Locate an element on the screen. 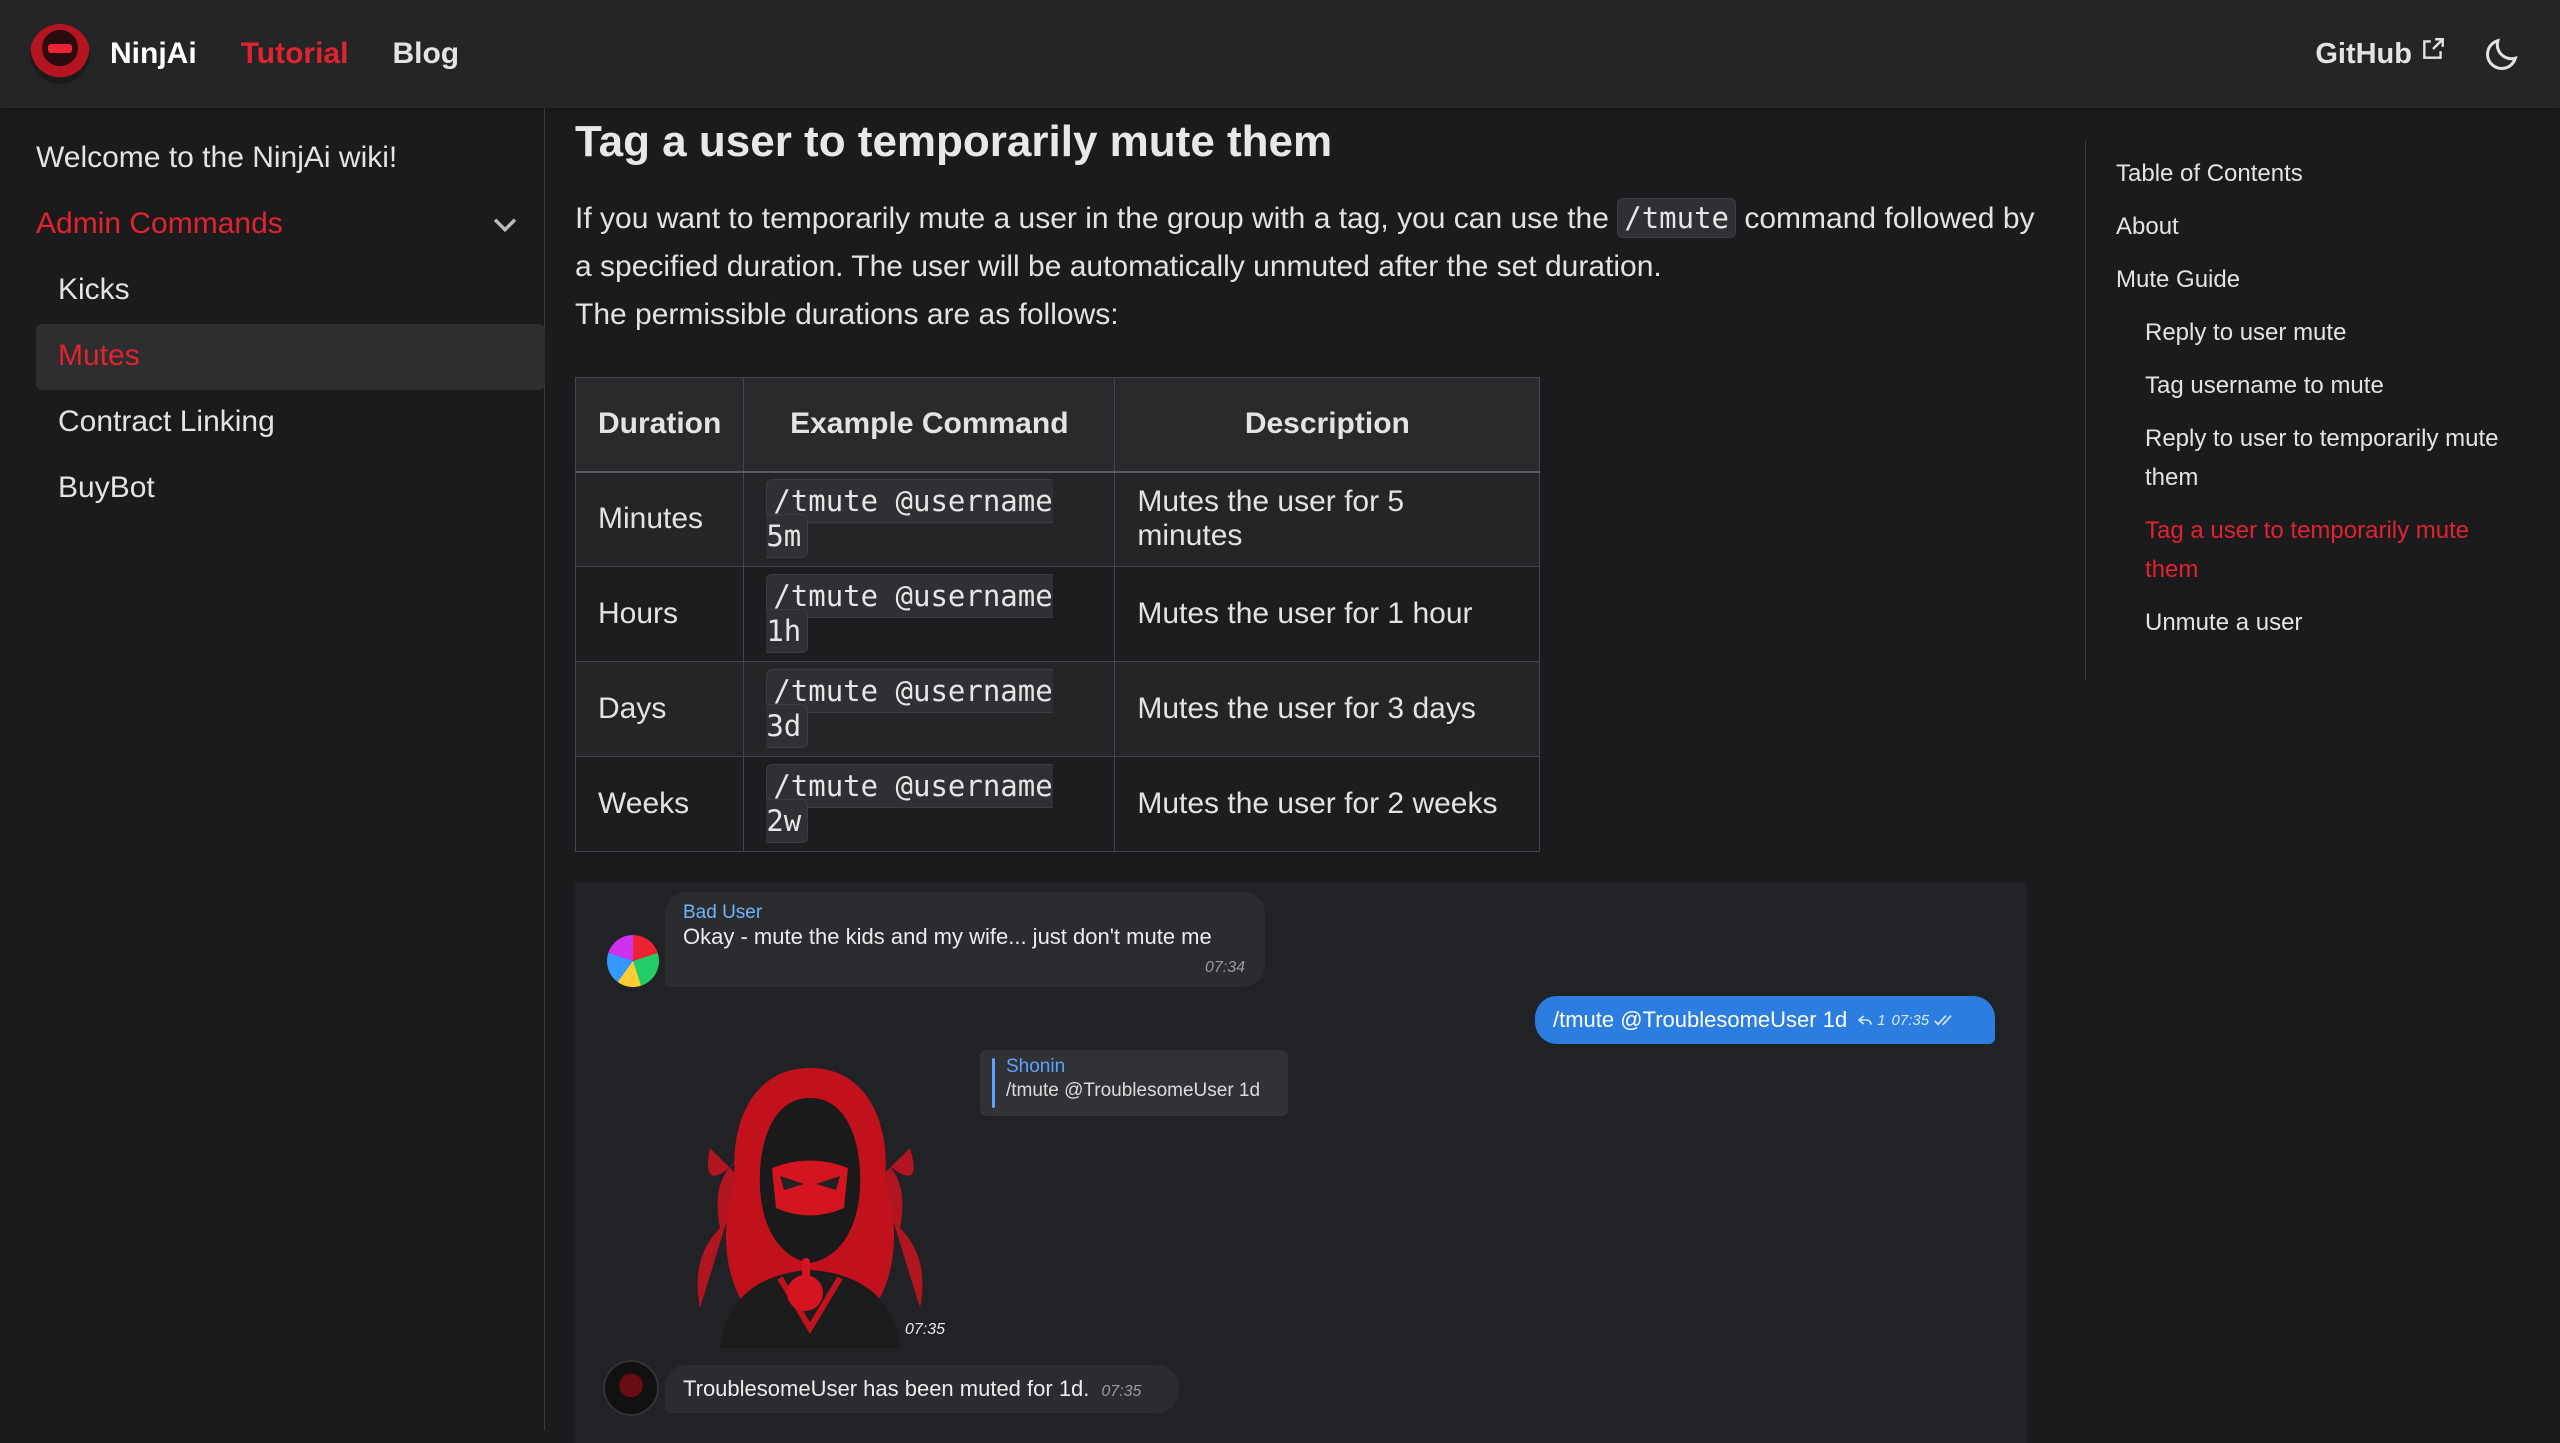 This screenshot has height=1443, width=2560. command-code: /tmute @username 5m is located at coordinates (909, 519).